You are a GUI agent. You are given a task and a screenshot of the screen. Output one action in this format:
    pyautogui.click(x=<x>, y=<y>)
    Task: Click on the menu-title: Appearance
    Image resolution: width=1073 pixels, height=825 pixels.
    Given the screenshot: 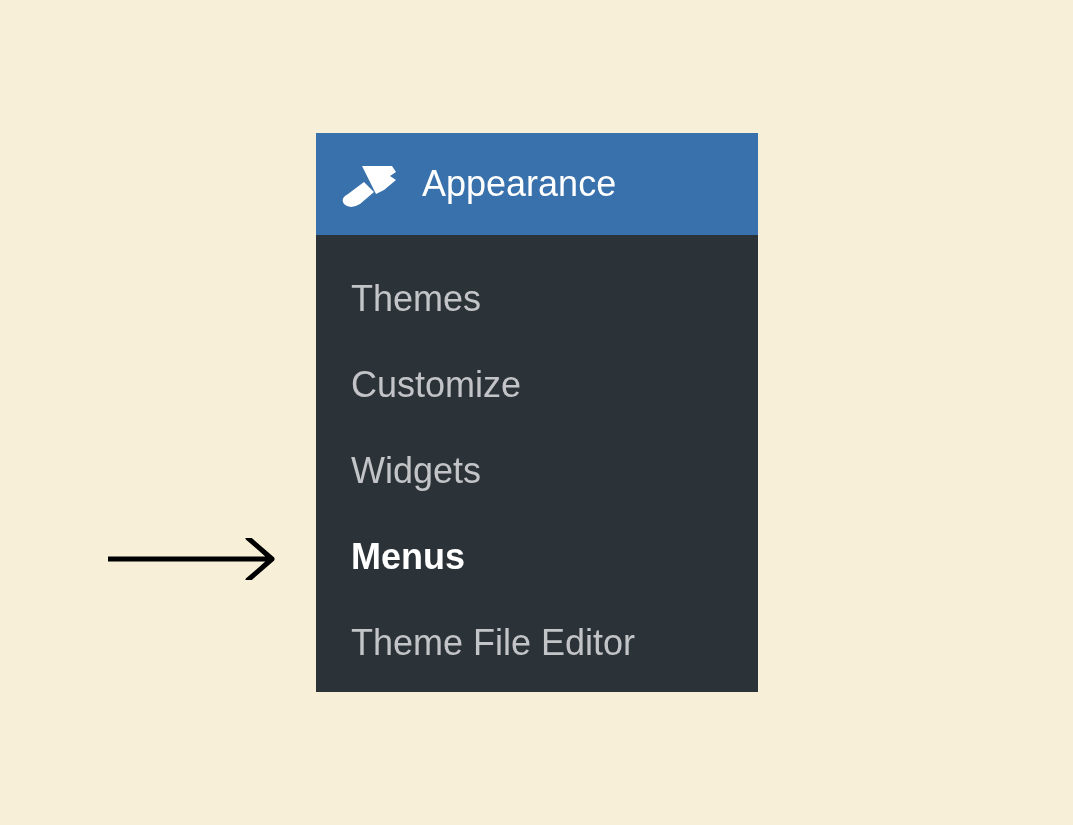 What is the action you would take?
    pyautogui.click(x=519, y=184)
    